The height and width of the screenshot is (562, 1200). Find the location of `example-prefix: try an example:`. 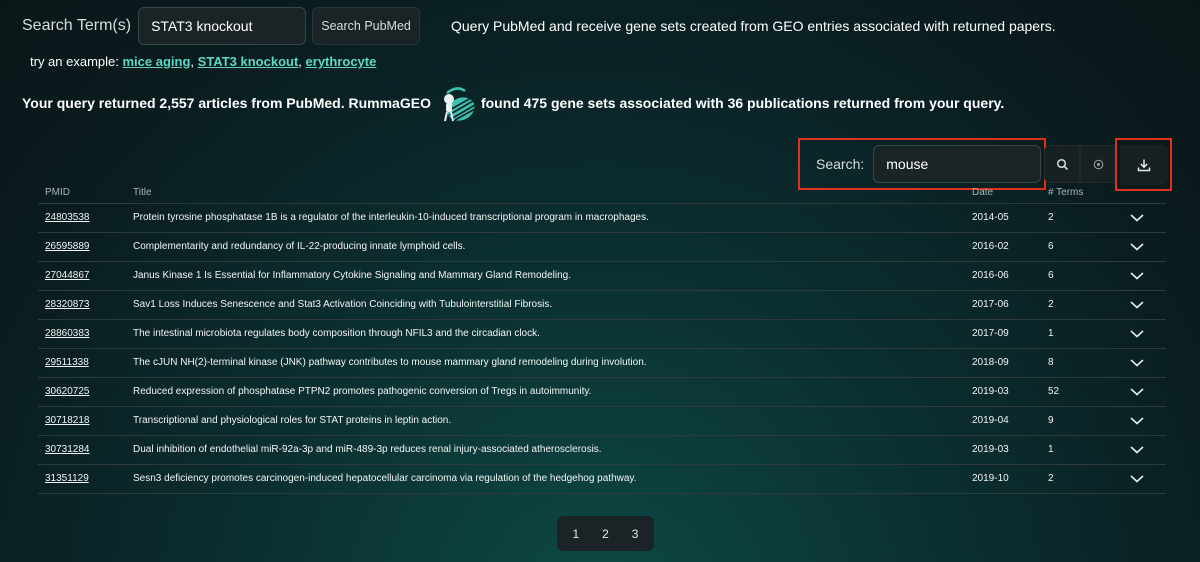

example-prefix: try an example: is located at coordinates (74, 61).